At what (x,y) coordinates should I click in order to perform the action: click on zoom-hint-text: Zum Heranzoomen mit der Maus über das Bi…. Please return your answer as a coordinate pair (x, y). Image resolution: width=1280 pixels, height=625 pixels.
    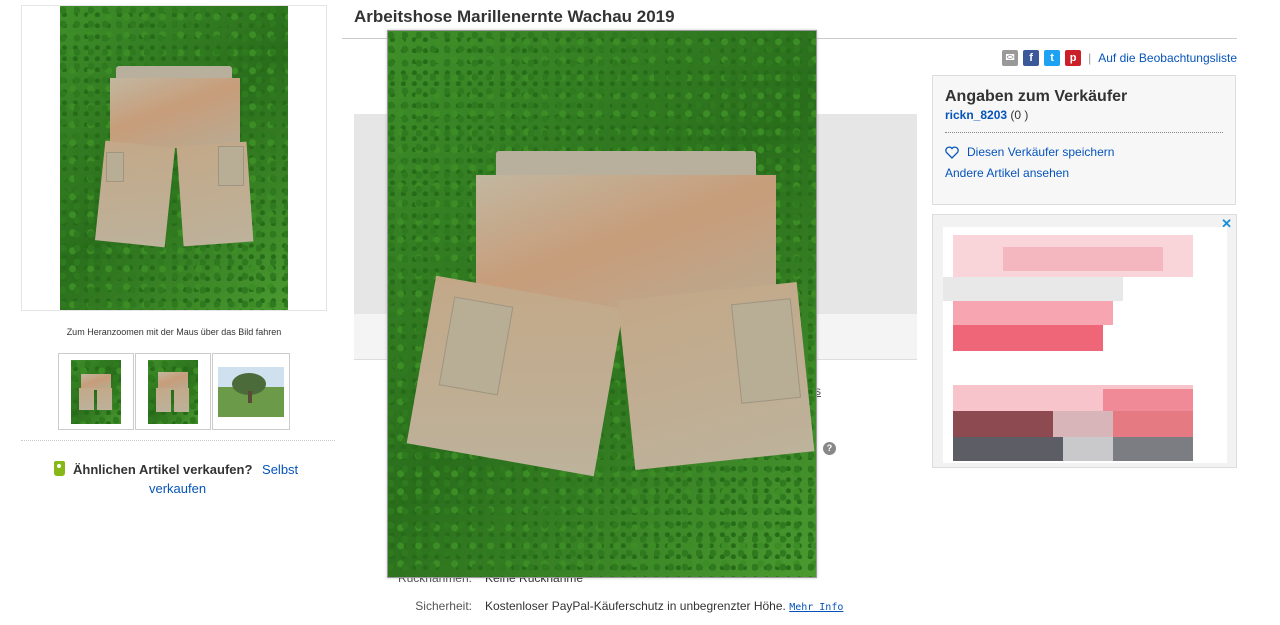
    Looking at the image, I should click on (174, 332).